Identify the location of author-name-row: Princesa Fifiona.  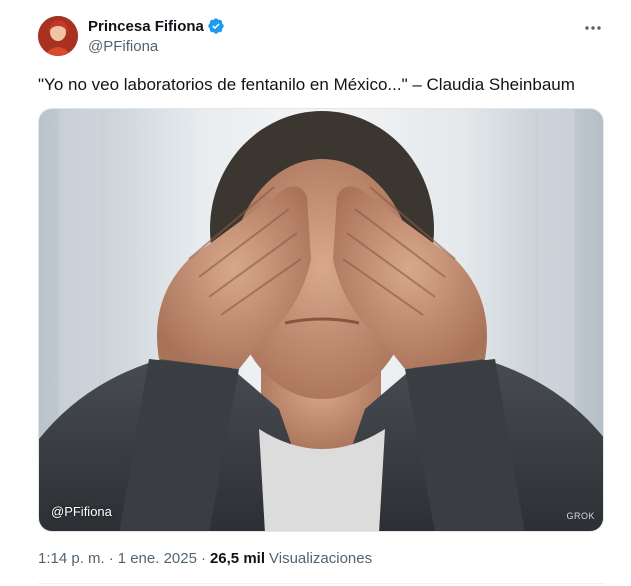
(156, 26).